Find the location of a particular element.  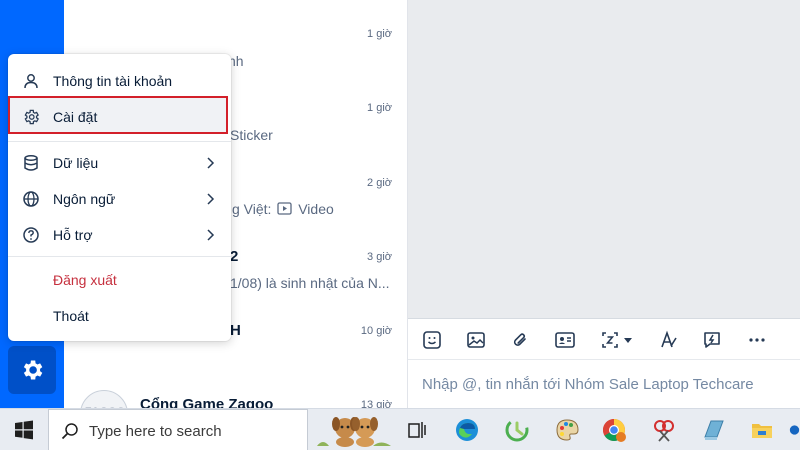

image-button is located at coordinates (476, 340).